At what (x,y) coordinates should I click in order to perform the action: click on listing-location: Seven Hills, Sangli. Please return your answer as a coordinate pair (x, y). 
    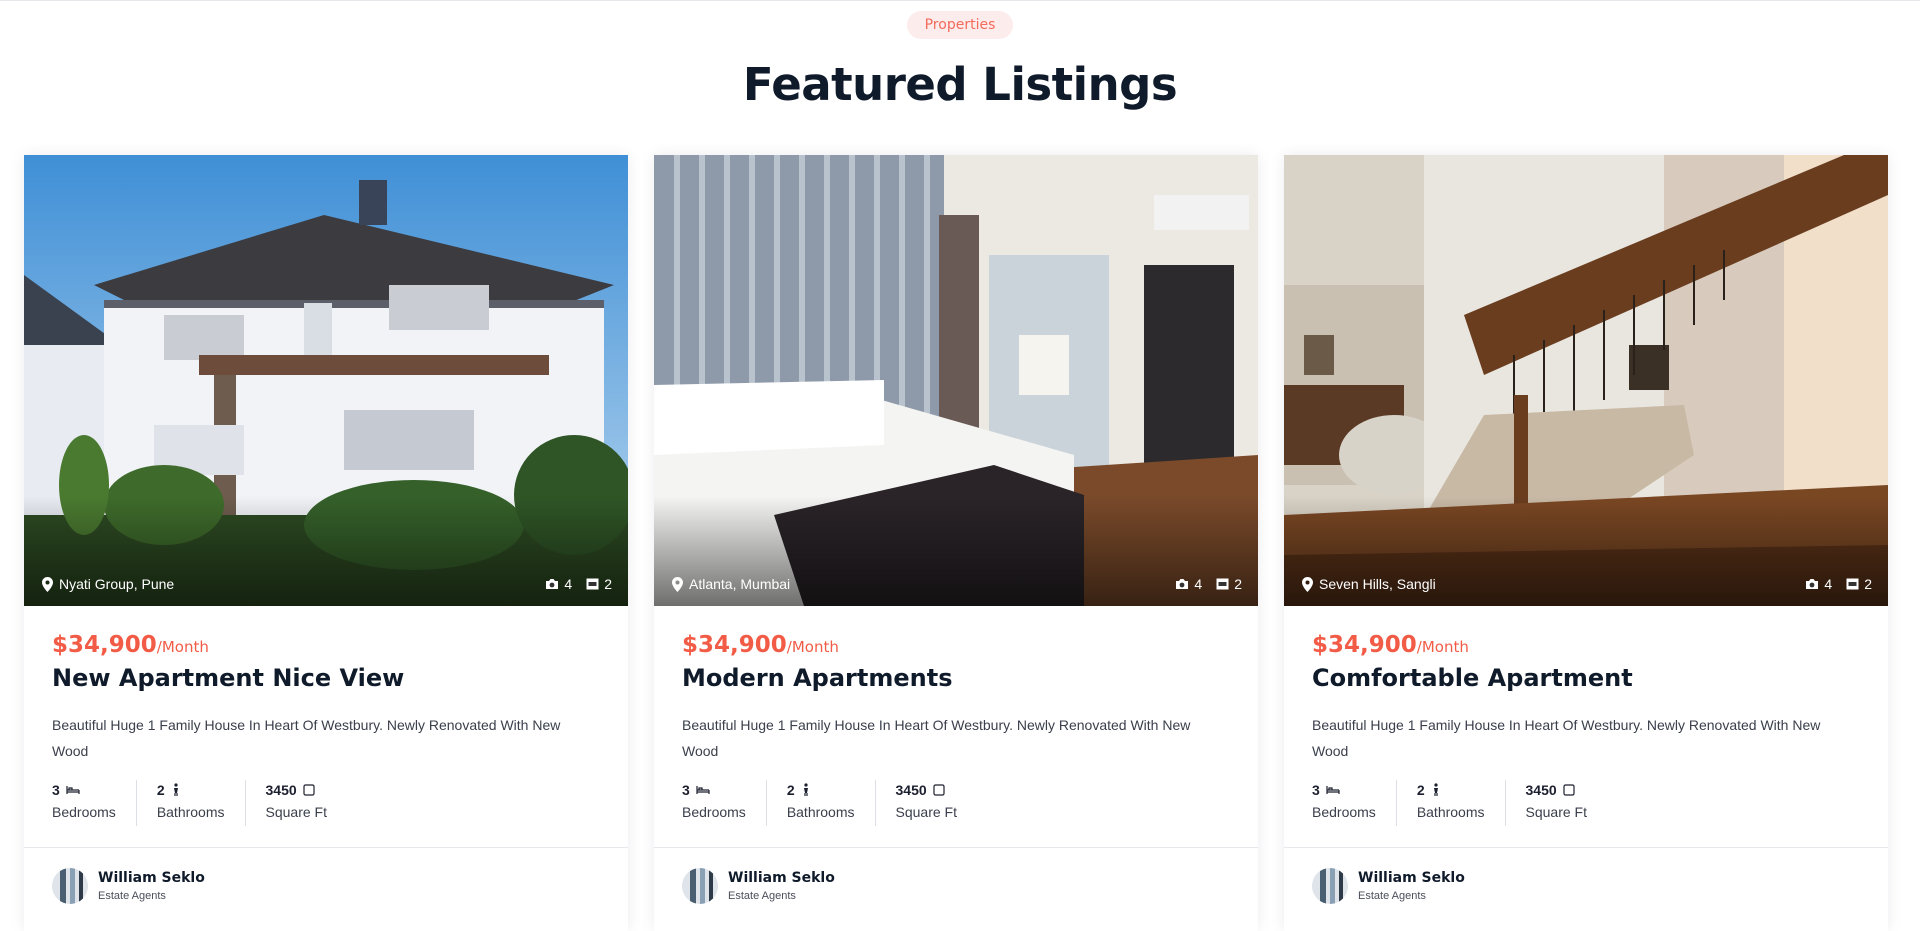
    Looking at the image, I should click on (1369, 584).